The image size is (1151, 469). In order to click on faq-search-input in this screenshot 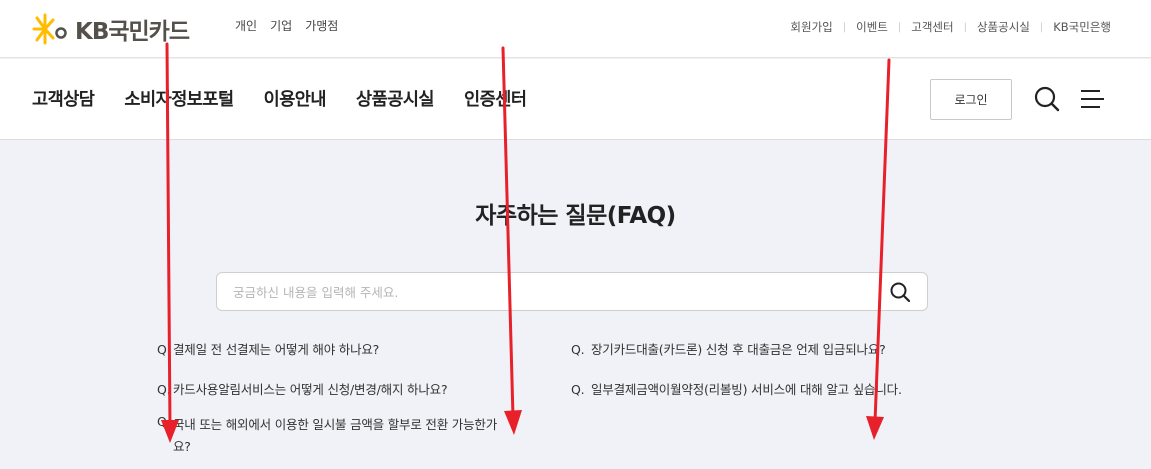, I will do `click(553, 292)`.